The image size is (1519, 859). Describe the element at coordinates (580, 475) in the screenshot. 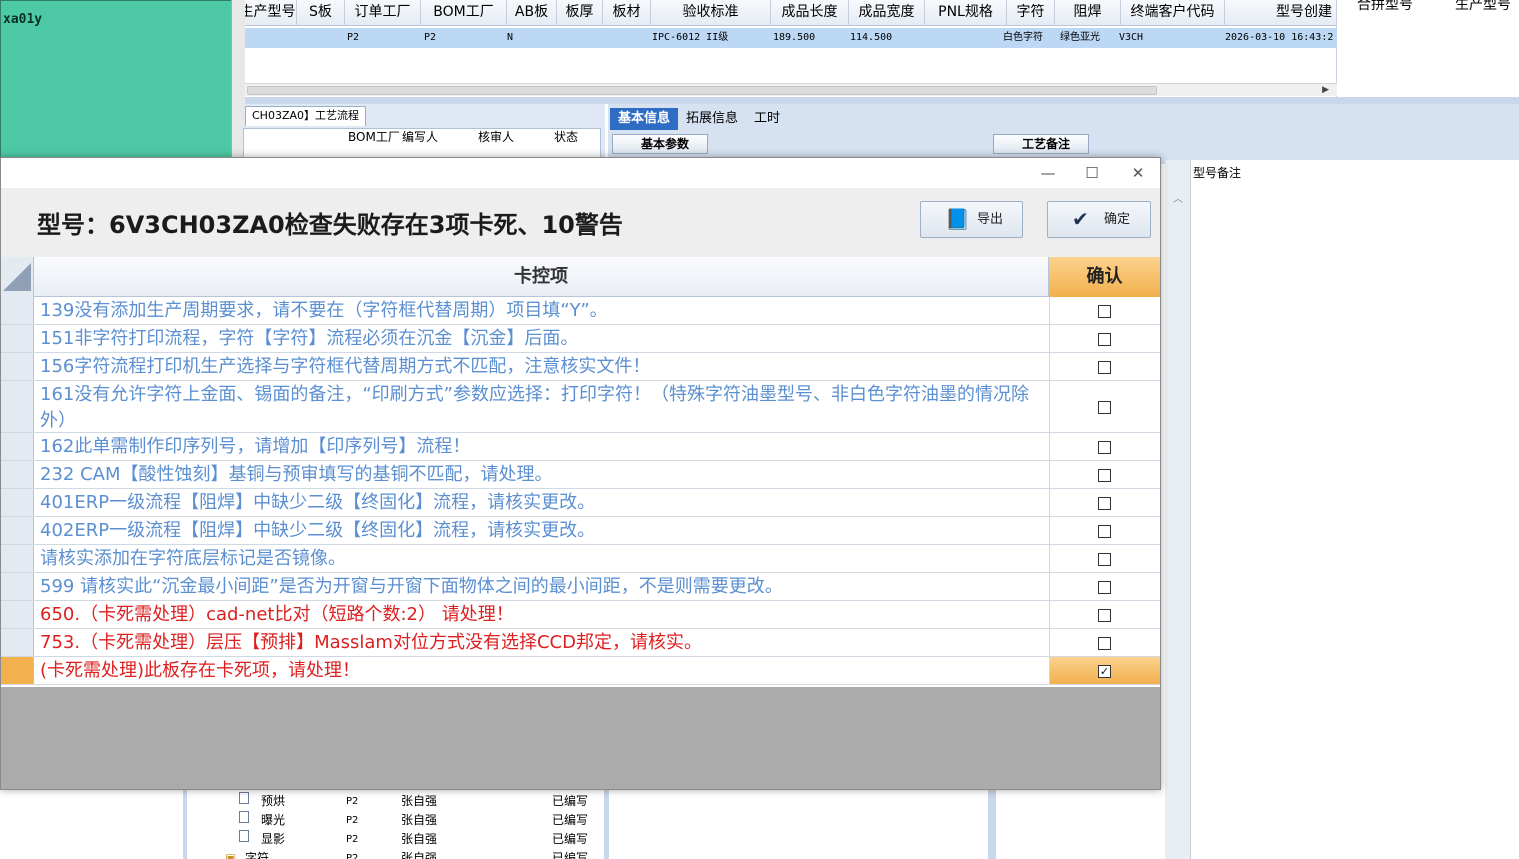

I see `table-row: 232 CAM【酸性蚀刻】基铜与预审填写的基铜不匹配，请处理。` at that location.